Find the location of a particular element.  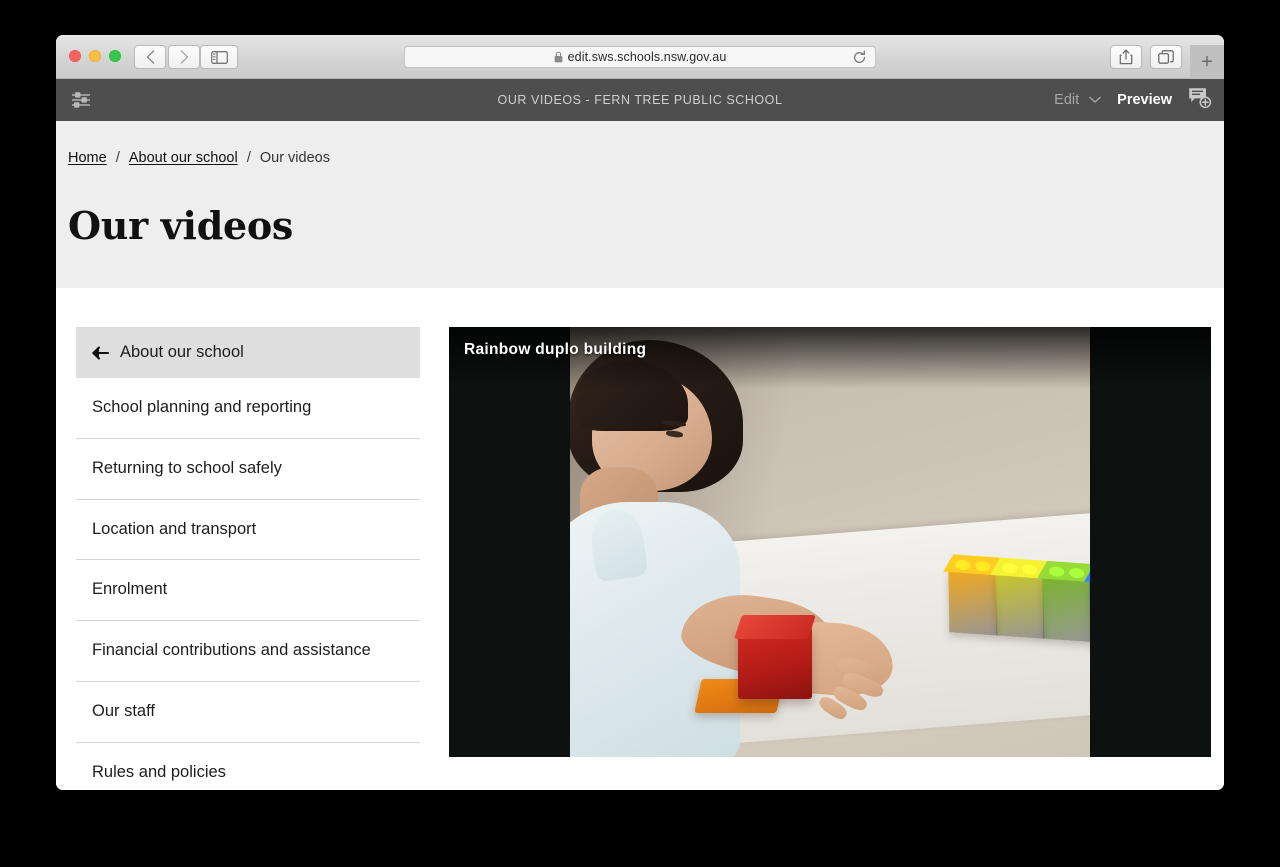

chevron-left-icon is located at coordinates (150, 57).